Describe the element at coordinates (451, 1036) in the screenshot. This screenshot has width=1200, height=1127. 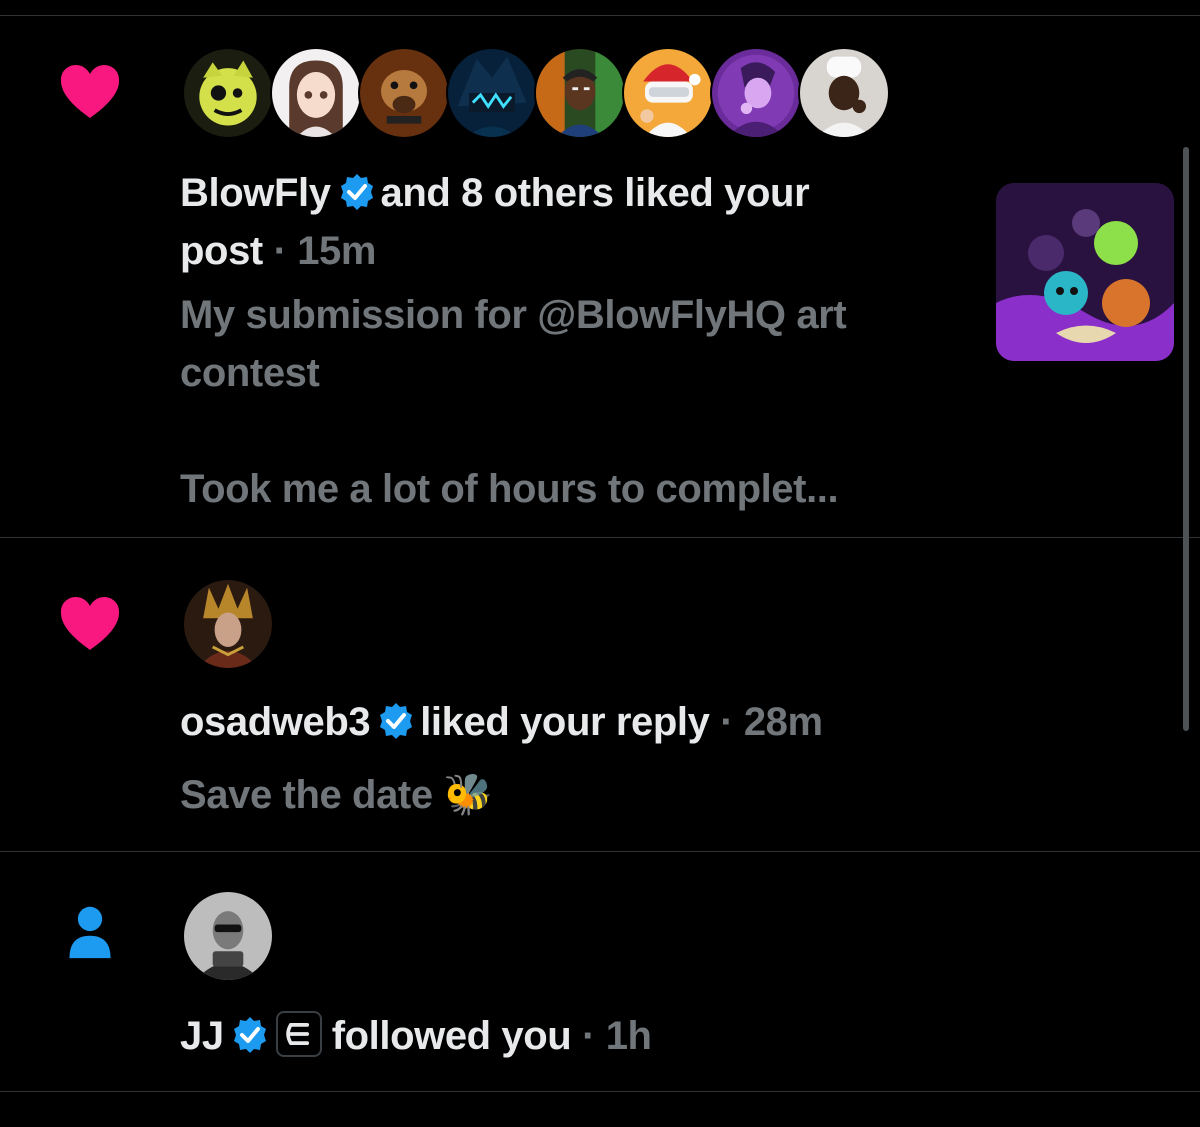
I see `action-text: followed you` at that location.